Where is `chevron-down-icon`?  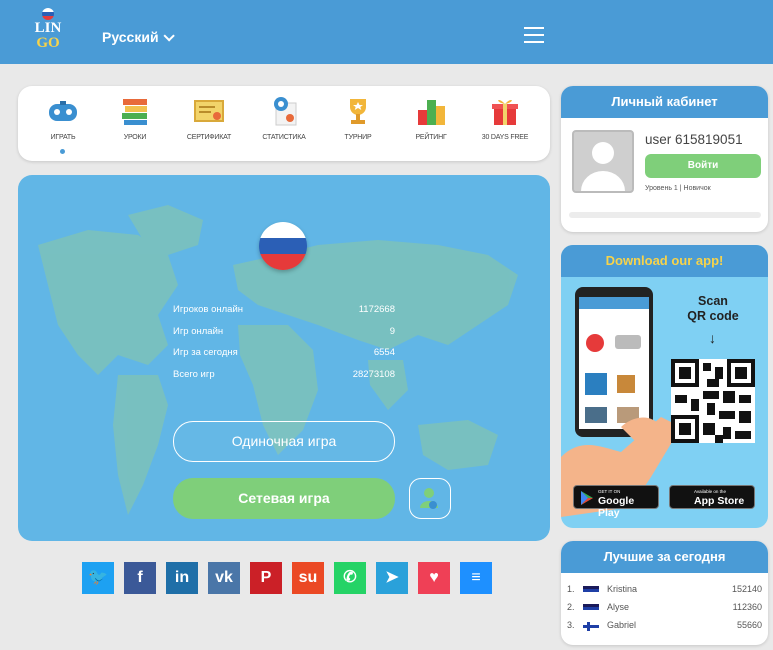
chevron-down-icon is located at coordinates (169, 36).